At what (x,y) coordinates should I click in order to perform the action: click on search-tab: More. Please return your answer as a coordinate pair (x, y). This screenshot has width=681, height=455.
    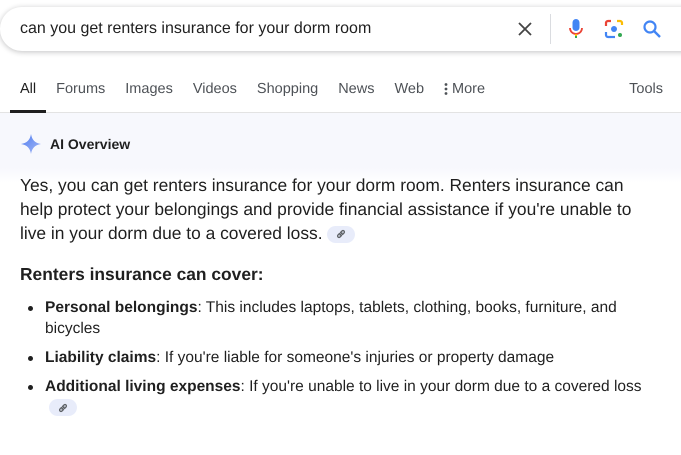
    Looking at the image, I should click on (465, 90).